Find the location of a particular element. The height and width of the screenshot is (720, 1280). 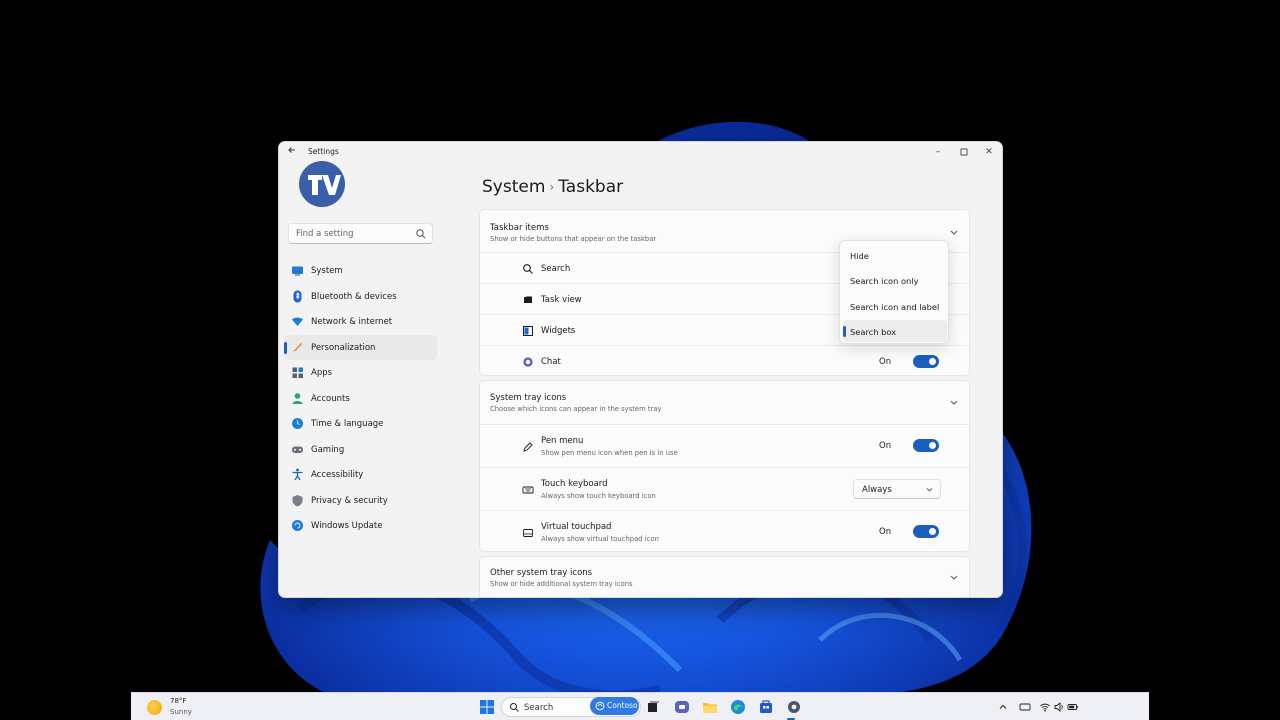

section-title: Other system tray icons is located at coordinates (541, 573).